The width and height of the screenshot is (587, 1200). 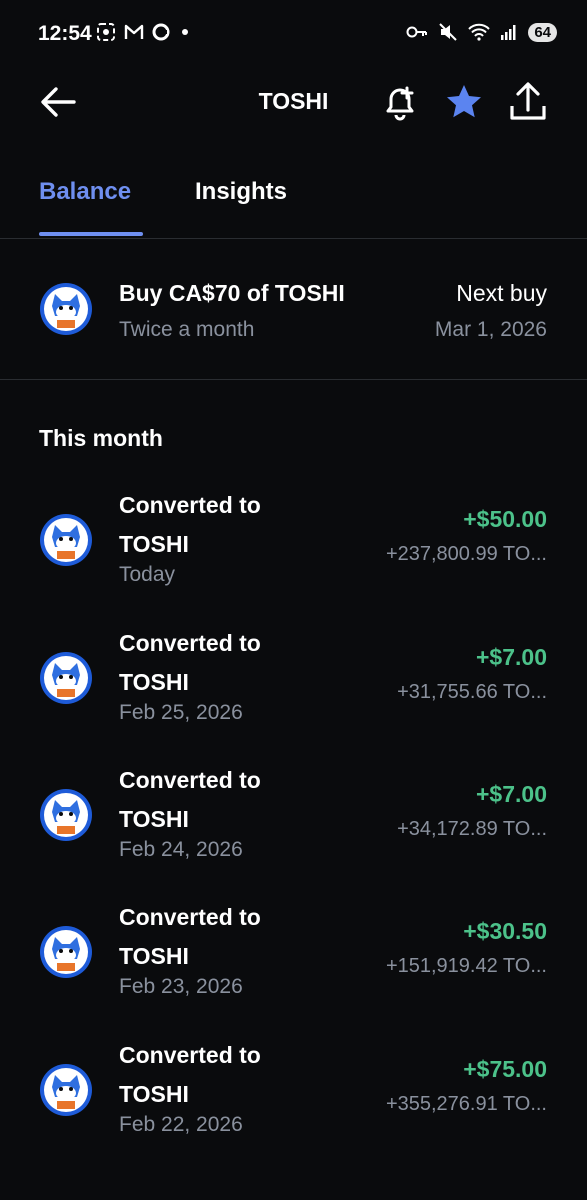 What do you see at coordinates (187, 329) in the screenshot?
I see `recurring-buy-frequency: Twice a month` at bounding box center [187, 329].